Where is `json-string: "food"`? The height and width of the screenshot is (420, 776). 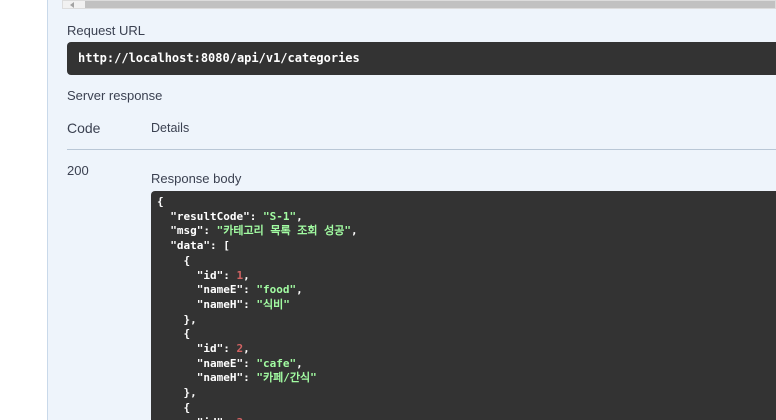 json-string: "food" is located at coordinates (276, 290).